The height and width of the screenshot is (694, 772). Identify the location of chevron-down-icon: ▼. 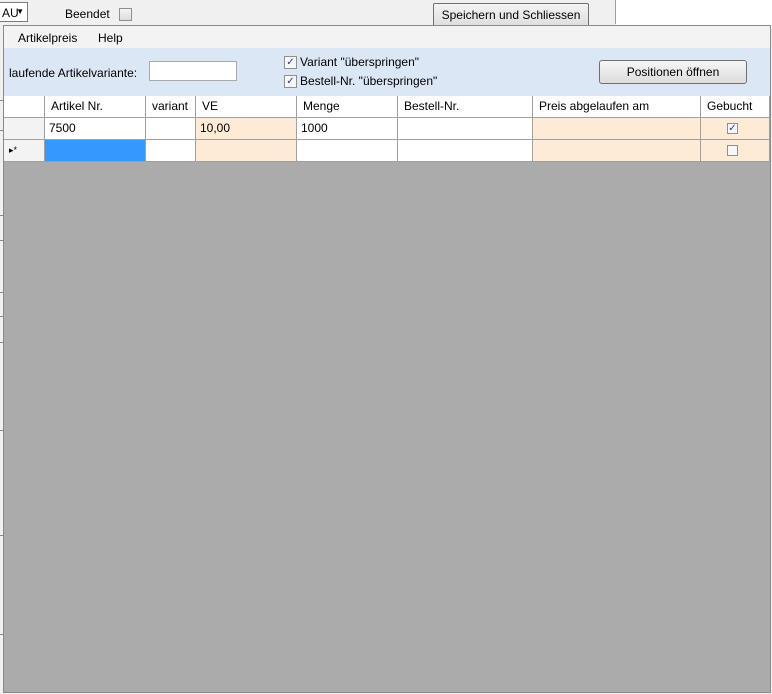
(20, 11).